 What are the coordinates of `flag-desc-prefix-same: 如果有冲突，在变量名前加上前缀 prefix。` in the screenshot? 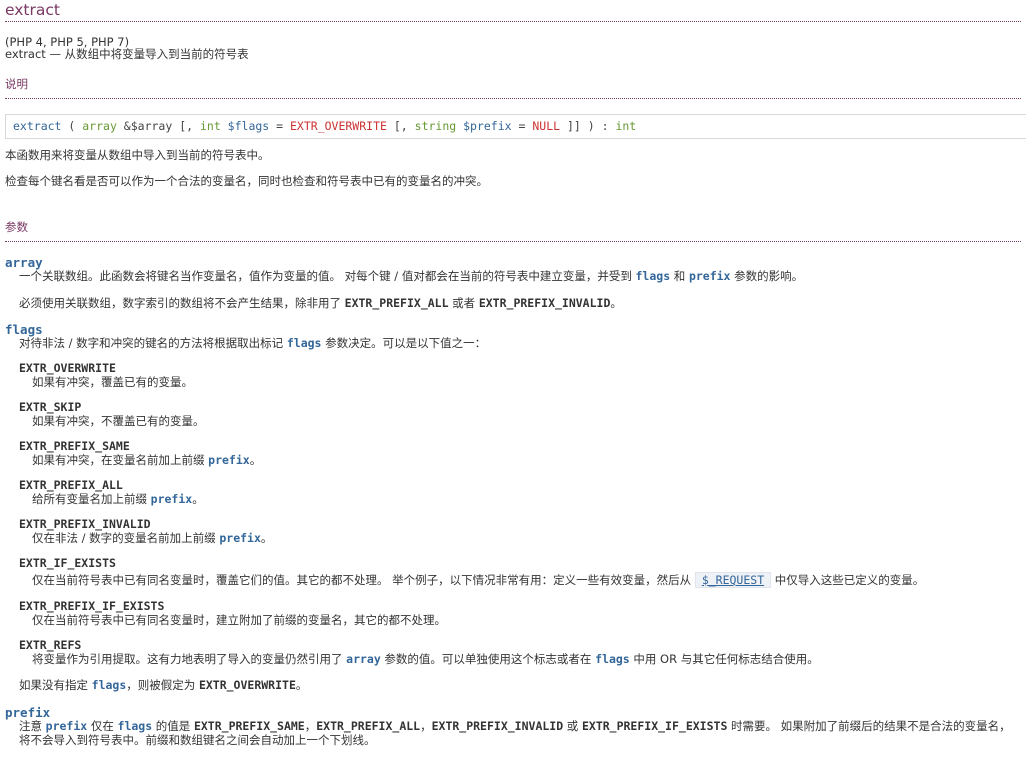 It's located at (513, 460).